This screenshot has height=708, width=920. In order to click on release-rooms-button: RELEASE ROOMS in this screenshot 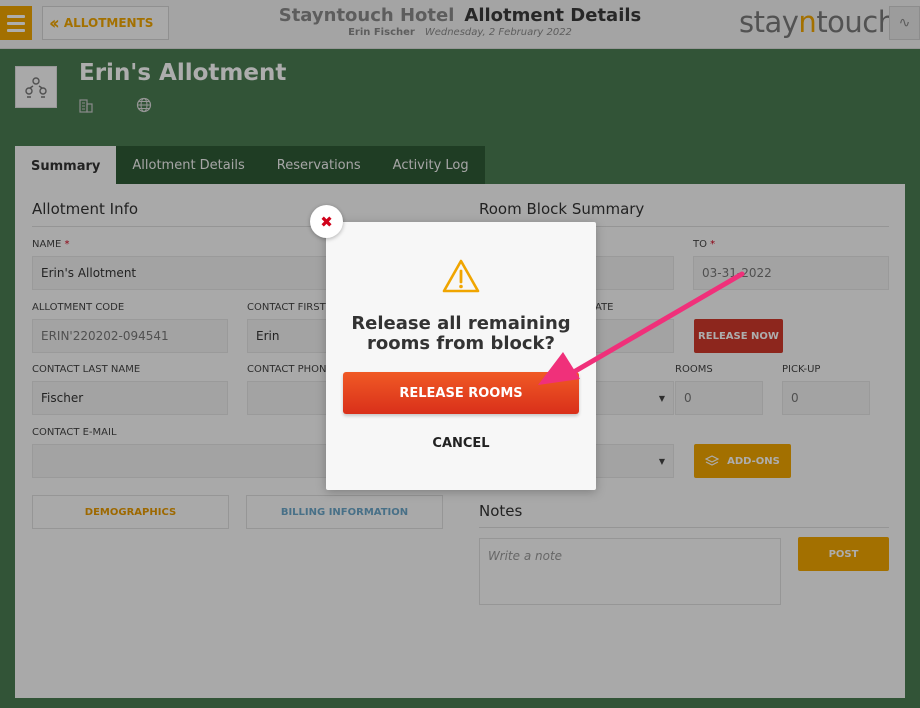, I will do `click(461, 393)`.